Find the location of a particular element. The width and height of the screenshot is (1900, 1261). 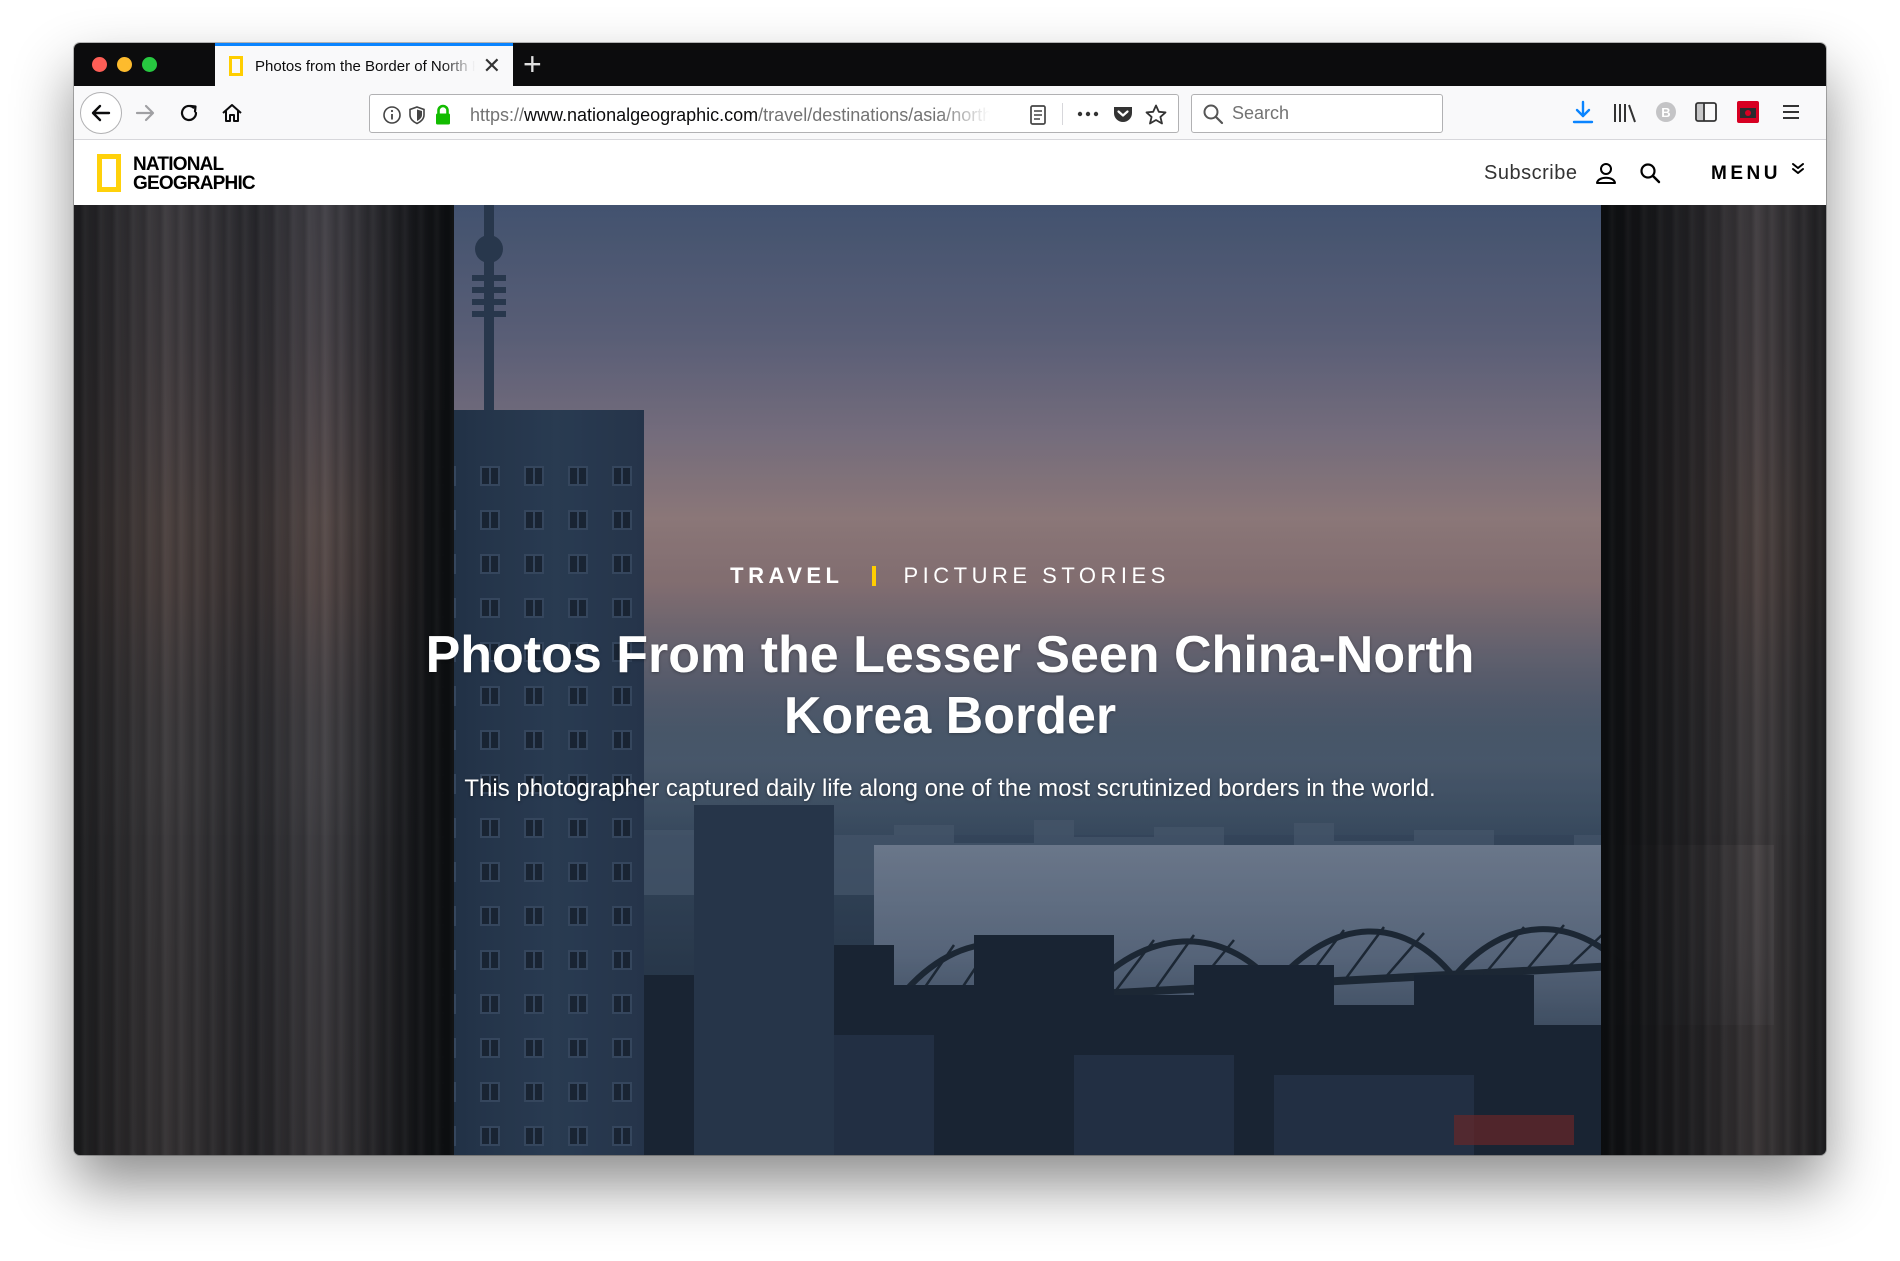

double-chevron-down-icon is located at coordinates (1798, 169).